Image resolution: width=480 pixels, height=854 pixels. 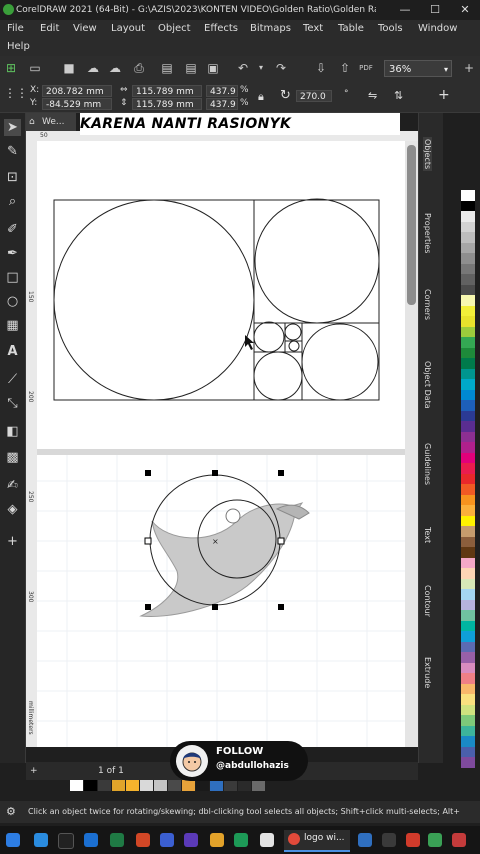 I want to click on docker-tab-contour: Contour, so click(x=427, y=601).